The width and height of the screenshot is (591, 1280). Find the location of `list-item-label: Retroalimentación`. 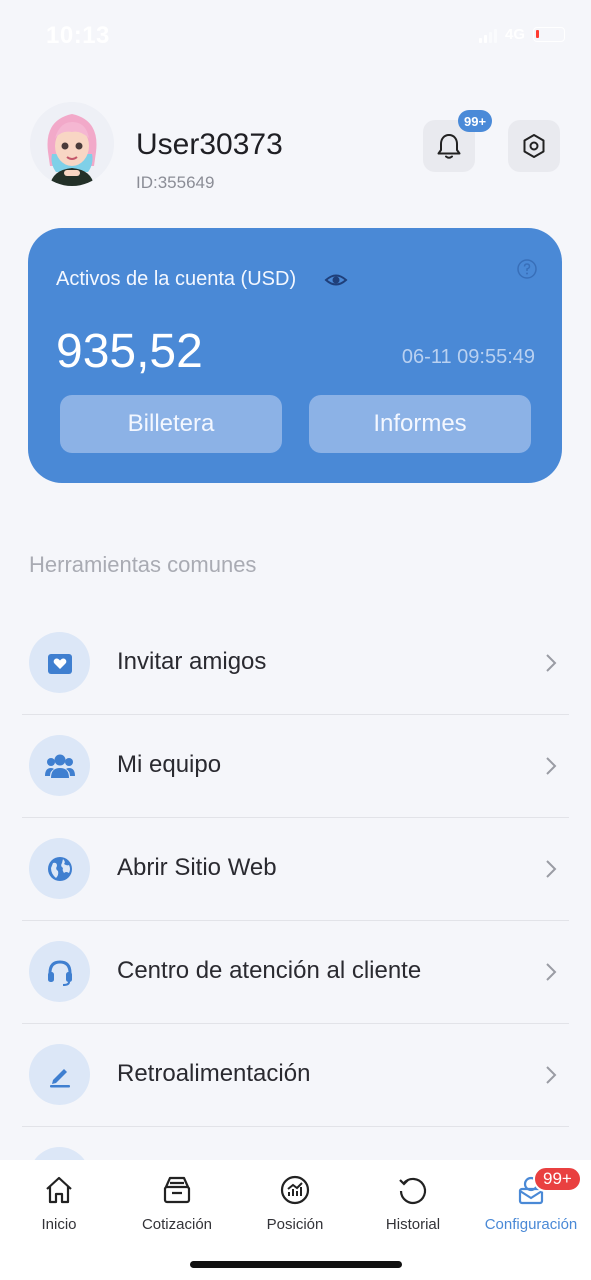

list-item-label: Retroalimentación is located at coordinates (214, 1073).